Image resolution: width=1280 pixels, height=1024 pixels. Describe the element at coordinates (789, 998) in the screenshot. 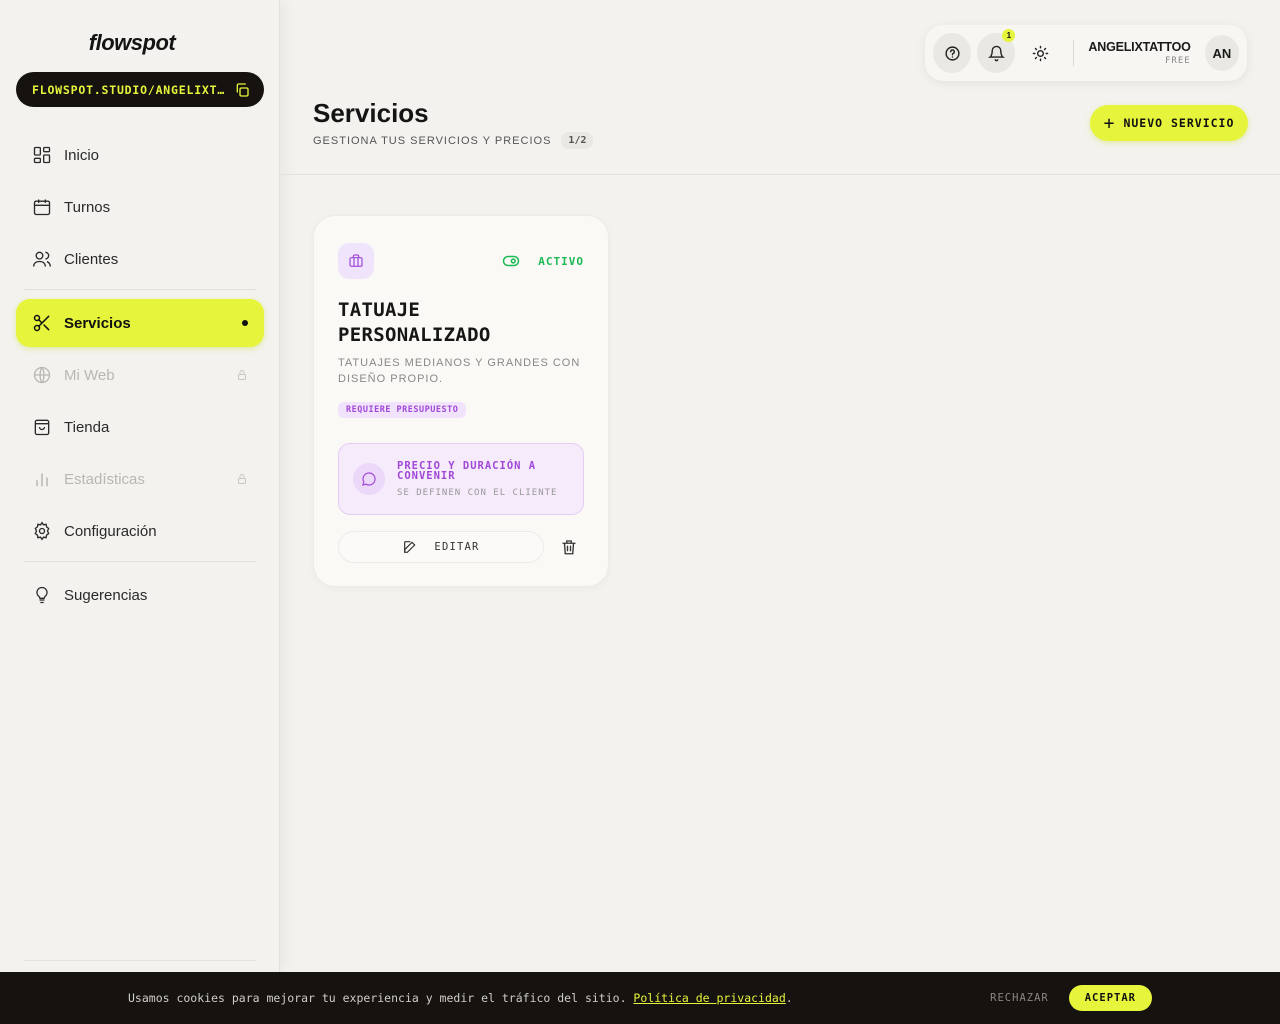

I see `cookie-message-end: .` at that location.